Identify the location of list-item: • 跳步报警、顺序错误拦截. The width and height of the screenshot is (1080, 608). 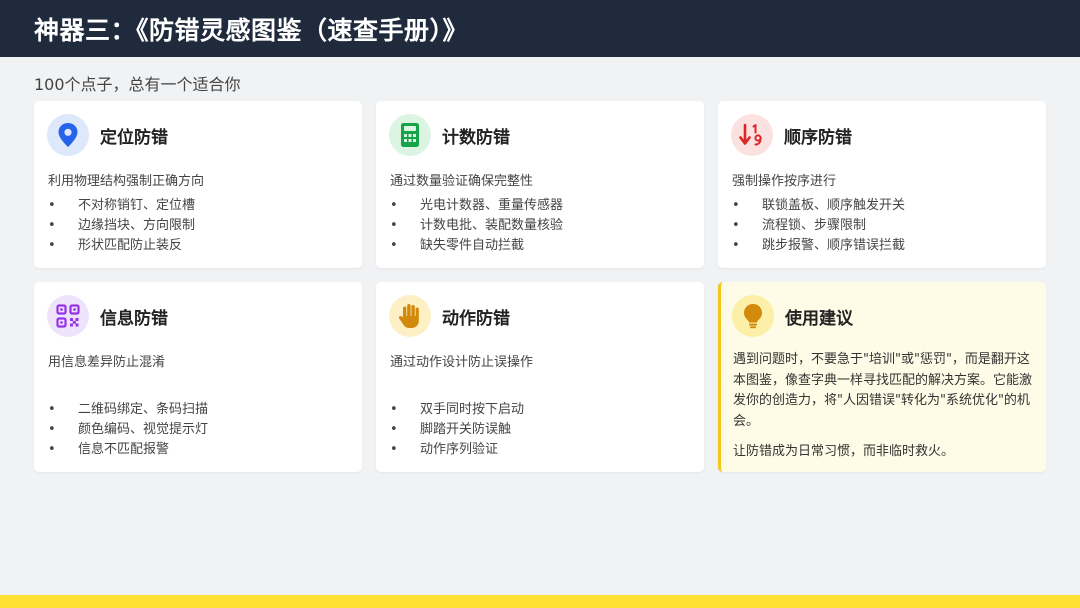
(818, 246).